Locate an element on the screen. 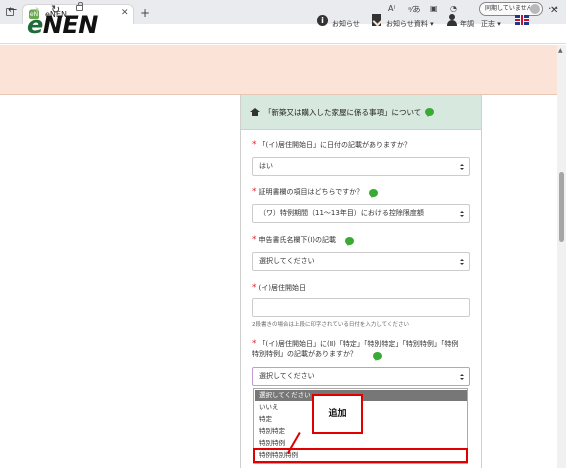 The height and width of the screenshot is (468, 566). extension-icon: ▣ is located at coordinates (434, 8).